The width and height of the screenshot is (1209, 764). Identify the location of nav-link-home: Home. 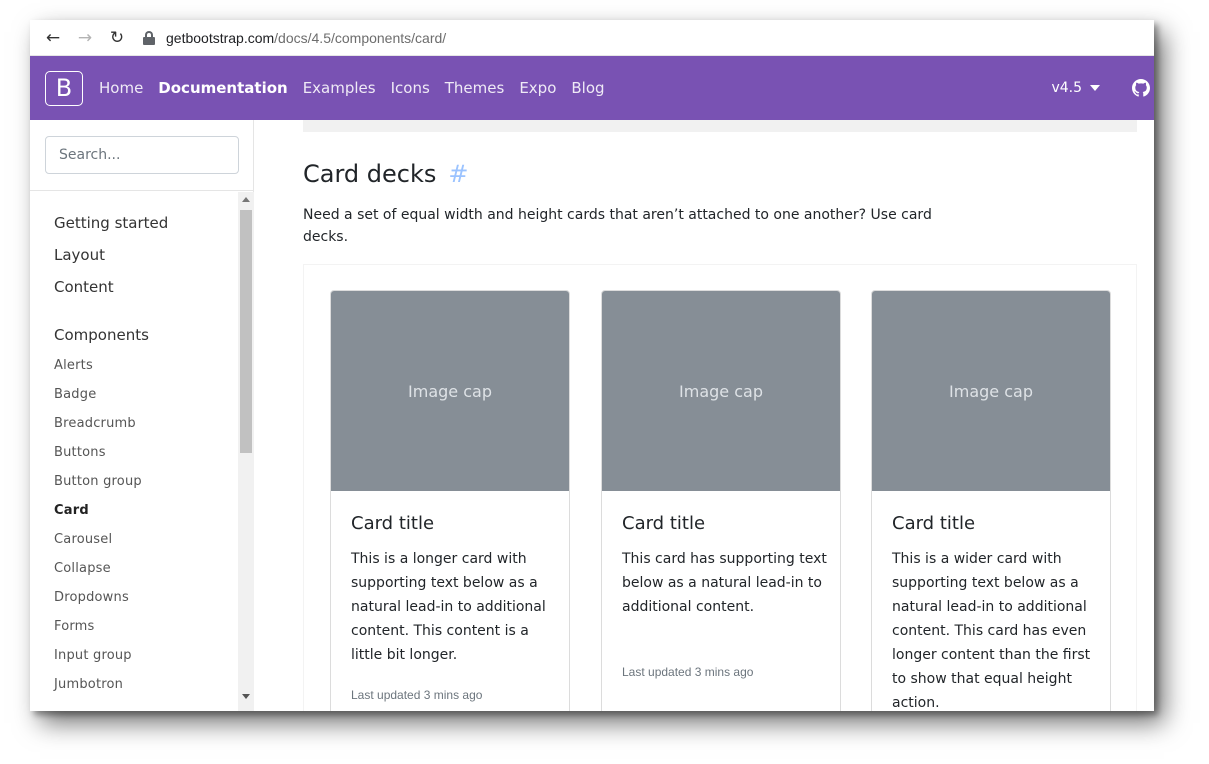
(121, 88).